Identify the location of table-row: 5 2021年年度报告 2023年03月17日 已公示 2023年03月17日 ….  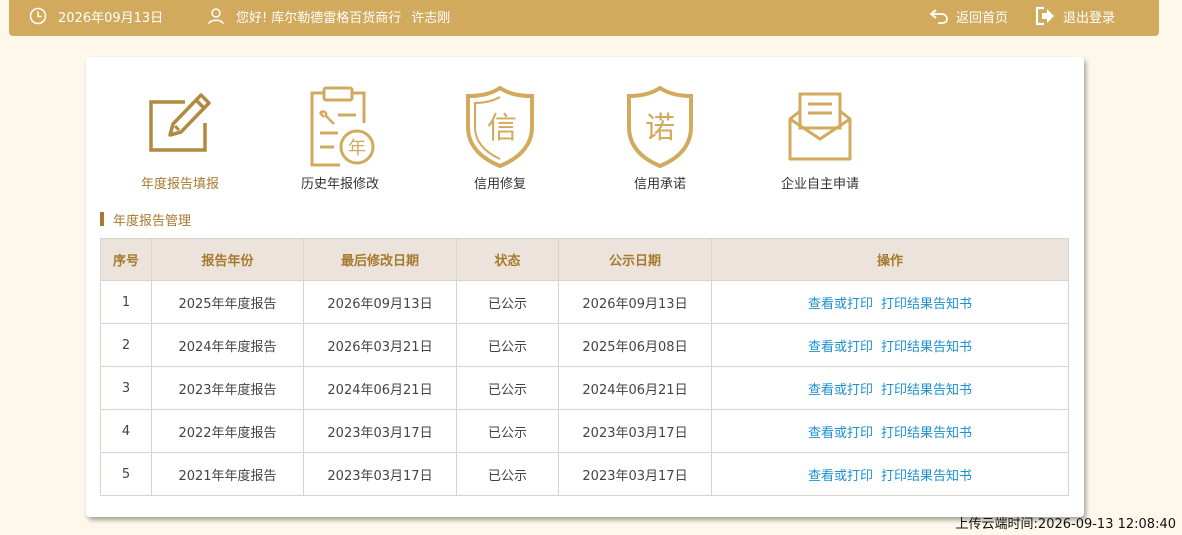
(584, 474).